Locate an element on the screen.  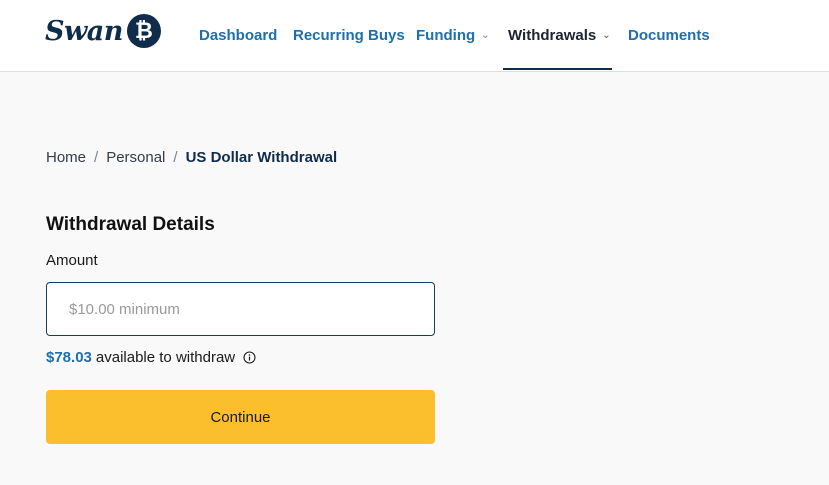
available-text: available to withdraw is located at coordinates (165, 357).